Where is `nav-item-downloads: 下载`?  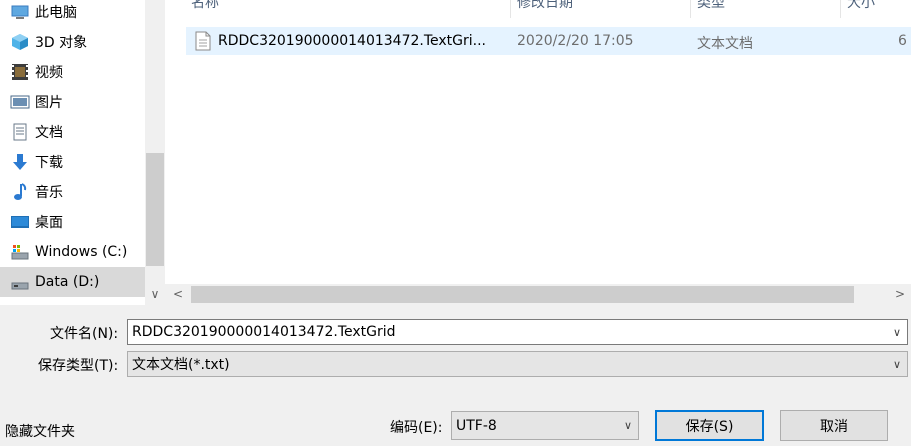
nav-item-downloads: 下载 is located at coordinates (72, 162).